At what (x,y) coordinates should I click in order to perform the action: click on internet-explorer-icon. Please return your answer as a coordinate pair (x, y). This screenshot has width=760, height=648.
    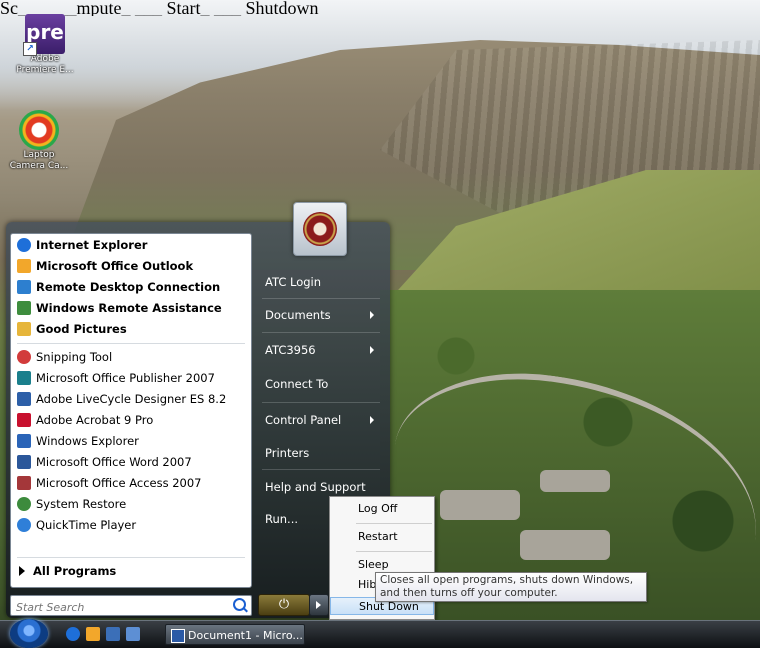
    Looking at the image, I should click on (24, 245).